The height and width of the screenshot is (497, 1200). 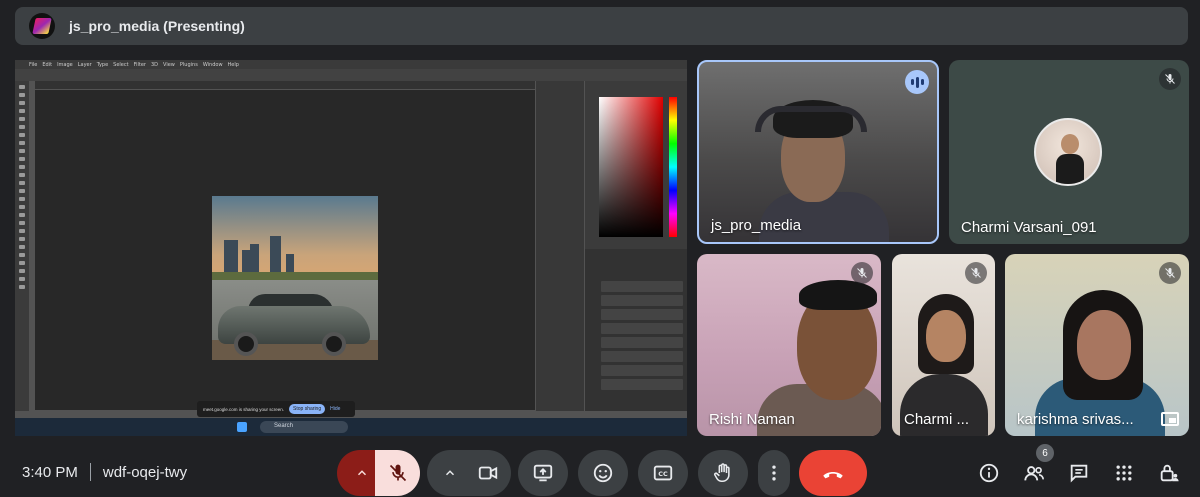 I want to click on people-button, so click(x=1034, y=473).